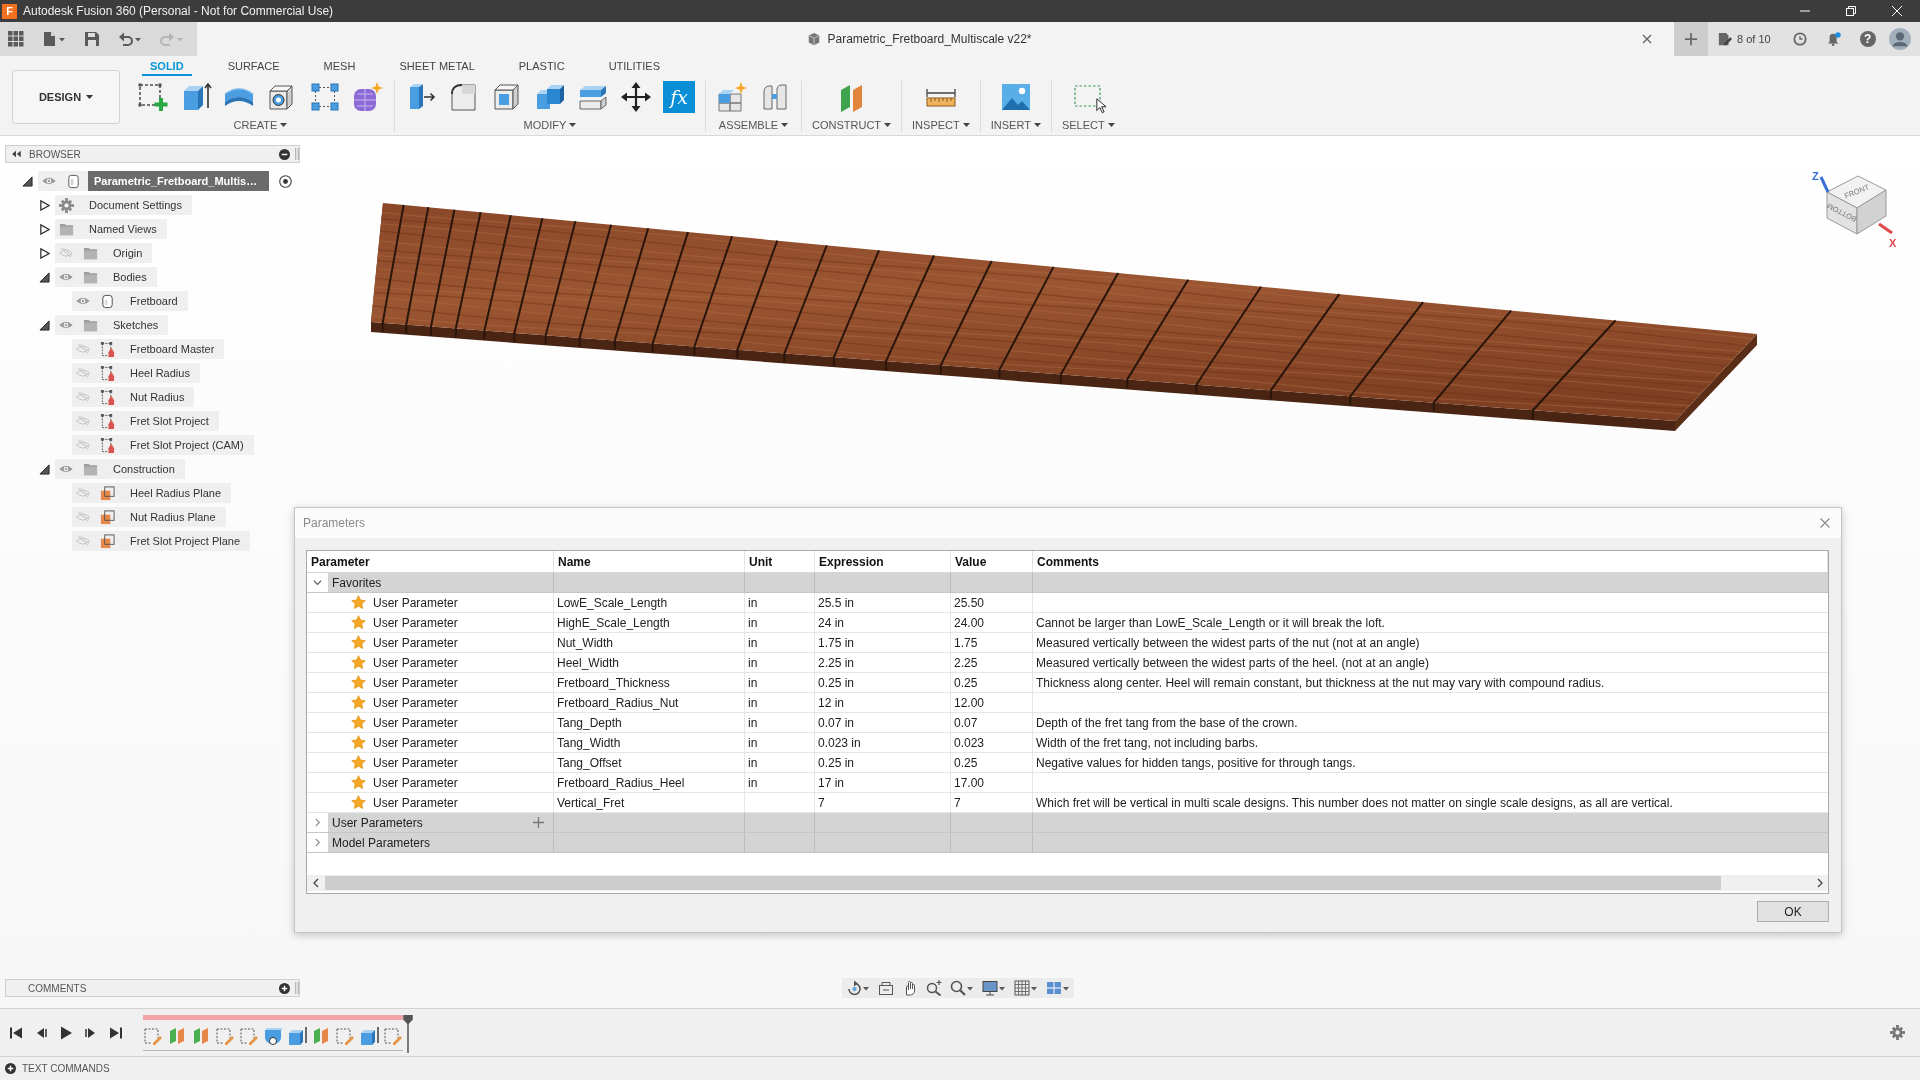  I want to click on settings-icon, so click(1897, 1032).